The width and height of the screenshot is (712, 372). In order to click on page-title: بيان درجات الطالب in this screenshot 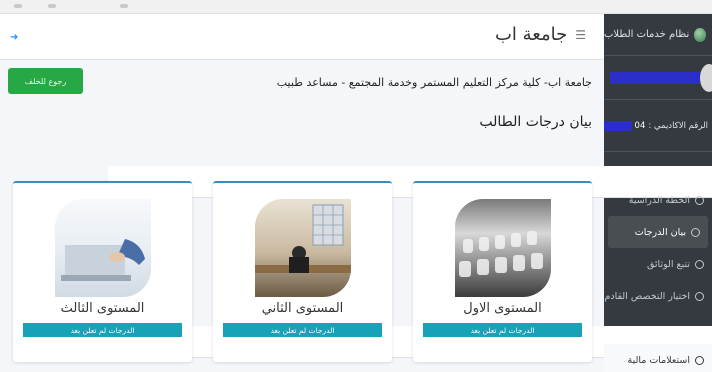, I will do `click(535, 122)`.